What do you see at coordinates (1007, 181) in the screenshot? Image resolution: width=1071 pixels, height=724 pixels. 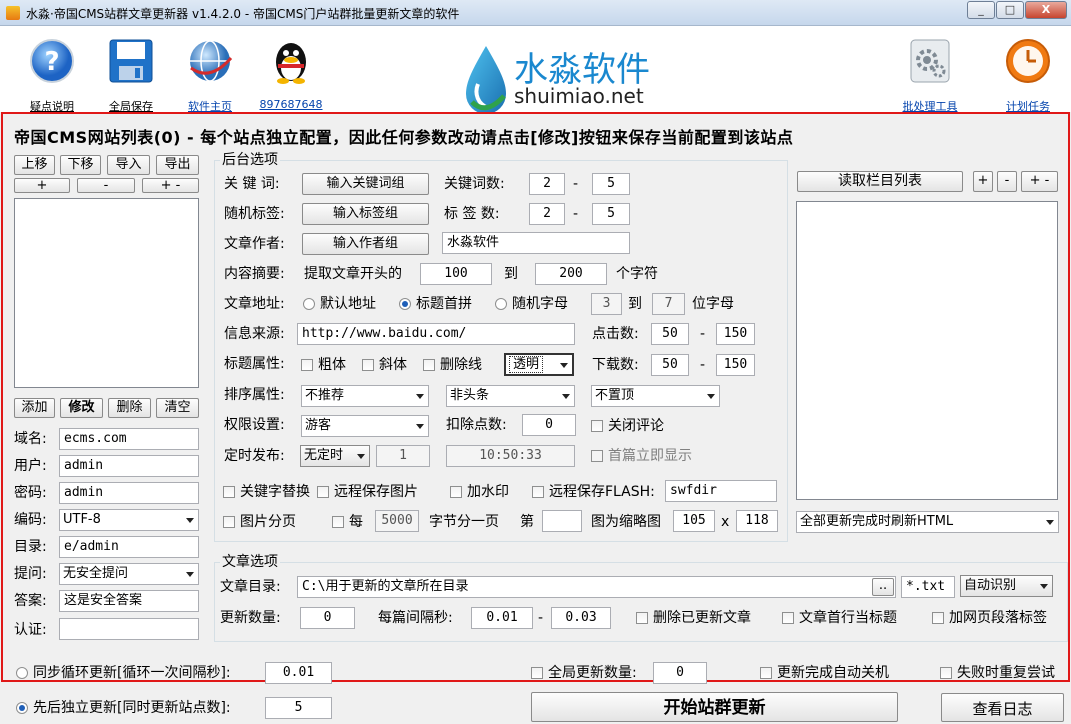 I see `column-minus-button: -` at bounding box center [1007, 181].